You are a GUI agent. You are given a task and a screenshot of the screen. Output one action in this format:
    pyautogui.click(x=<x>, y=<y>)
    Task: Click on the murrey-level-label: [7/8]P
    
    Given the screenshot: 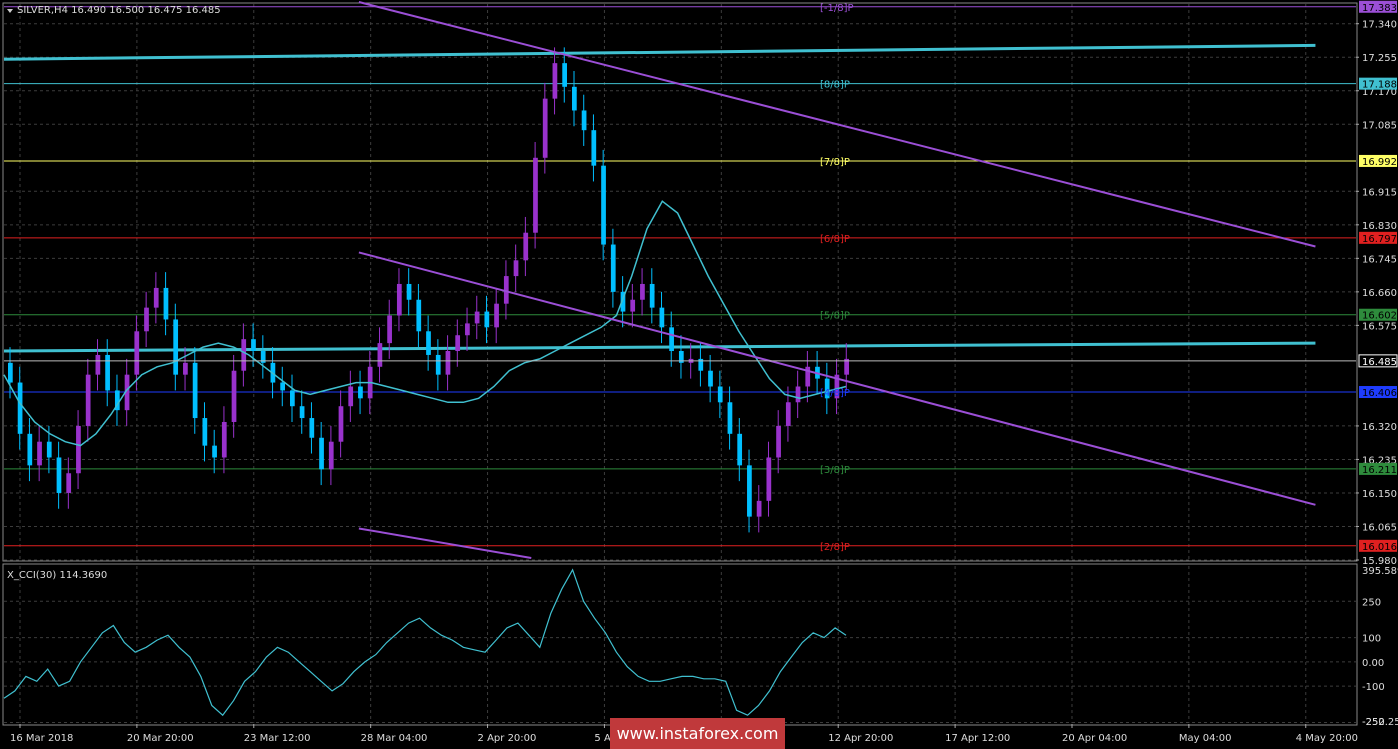 What is the action you would take?
    pyautogui.click(x=835, y=162)
    